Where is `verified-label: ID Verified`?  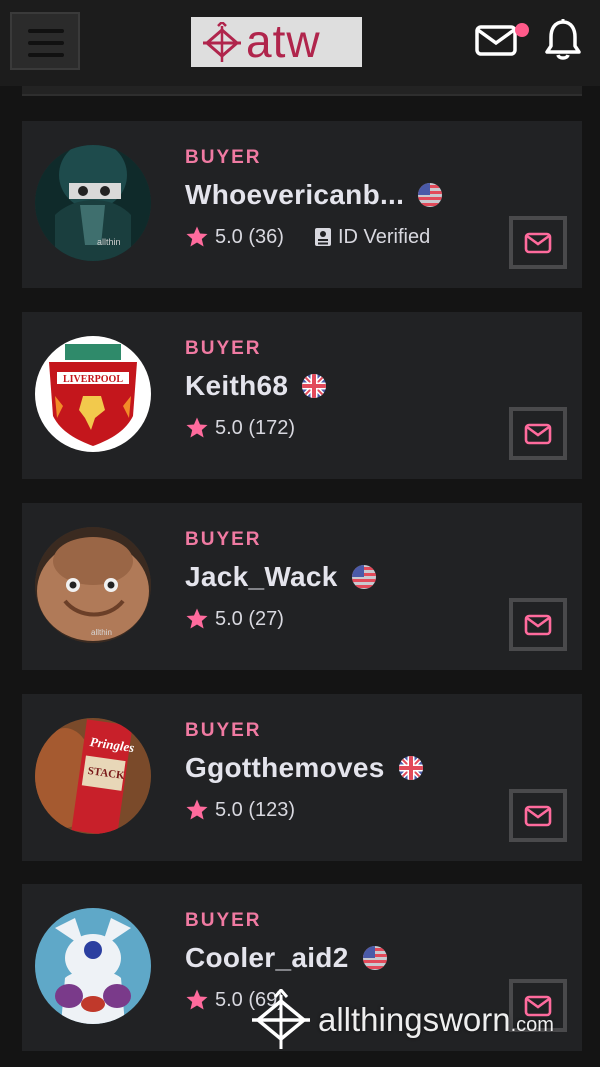 verified-label: ID Verified is located at coordinates (384, 236).